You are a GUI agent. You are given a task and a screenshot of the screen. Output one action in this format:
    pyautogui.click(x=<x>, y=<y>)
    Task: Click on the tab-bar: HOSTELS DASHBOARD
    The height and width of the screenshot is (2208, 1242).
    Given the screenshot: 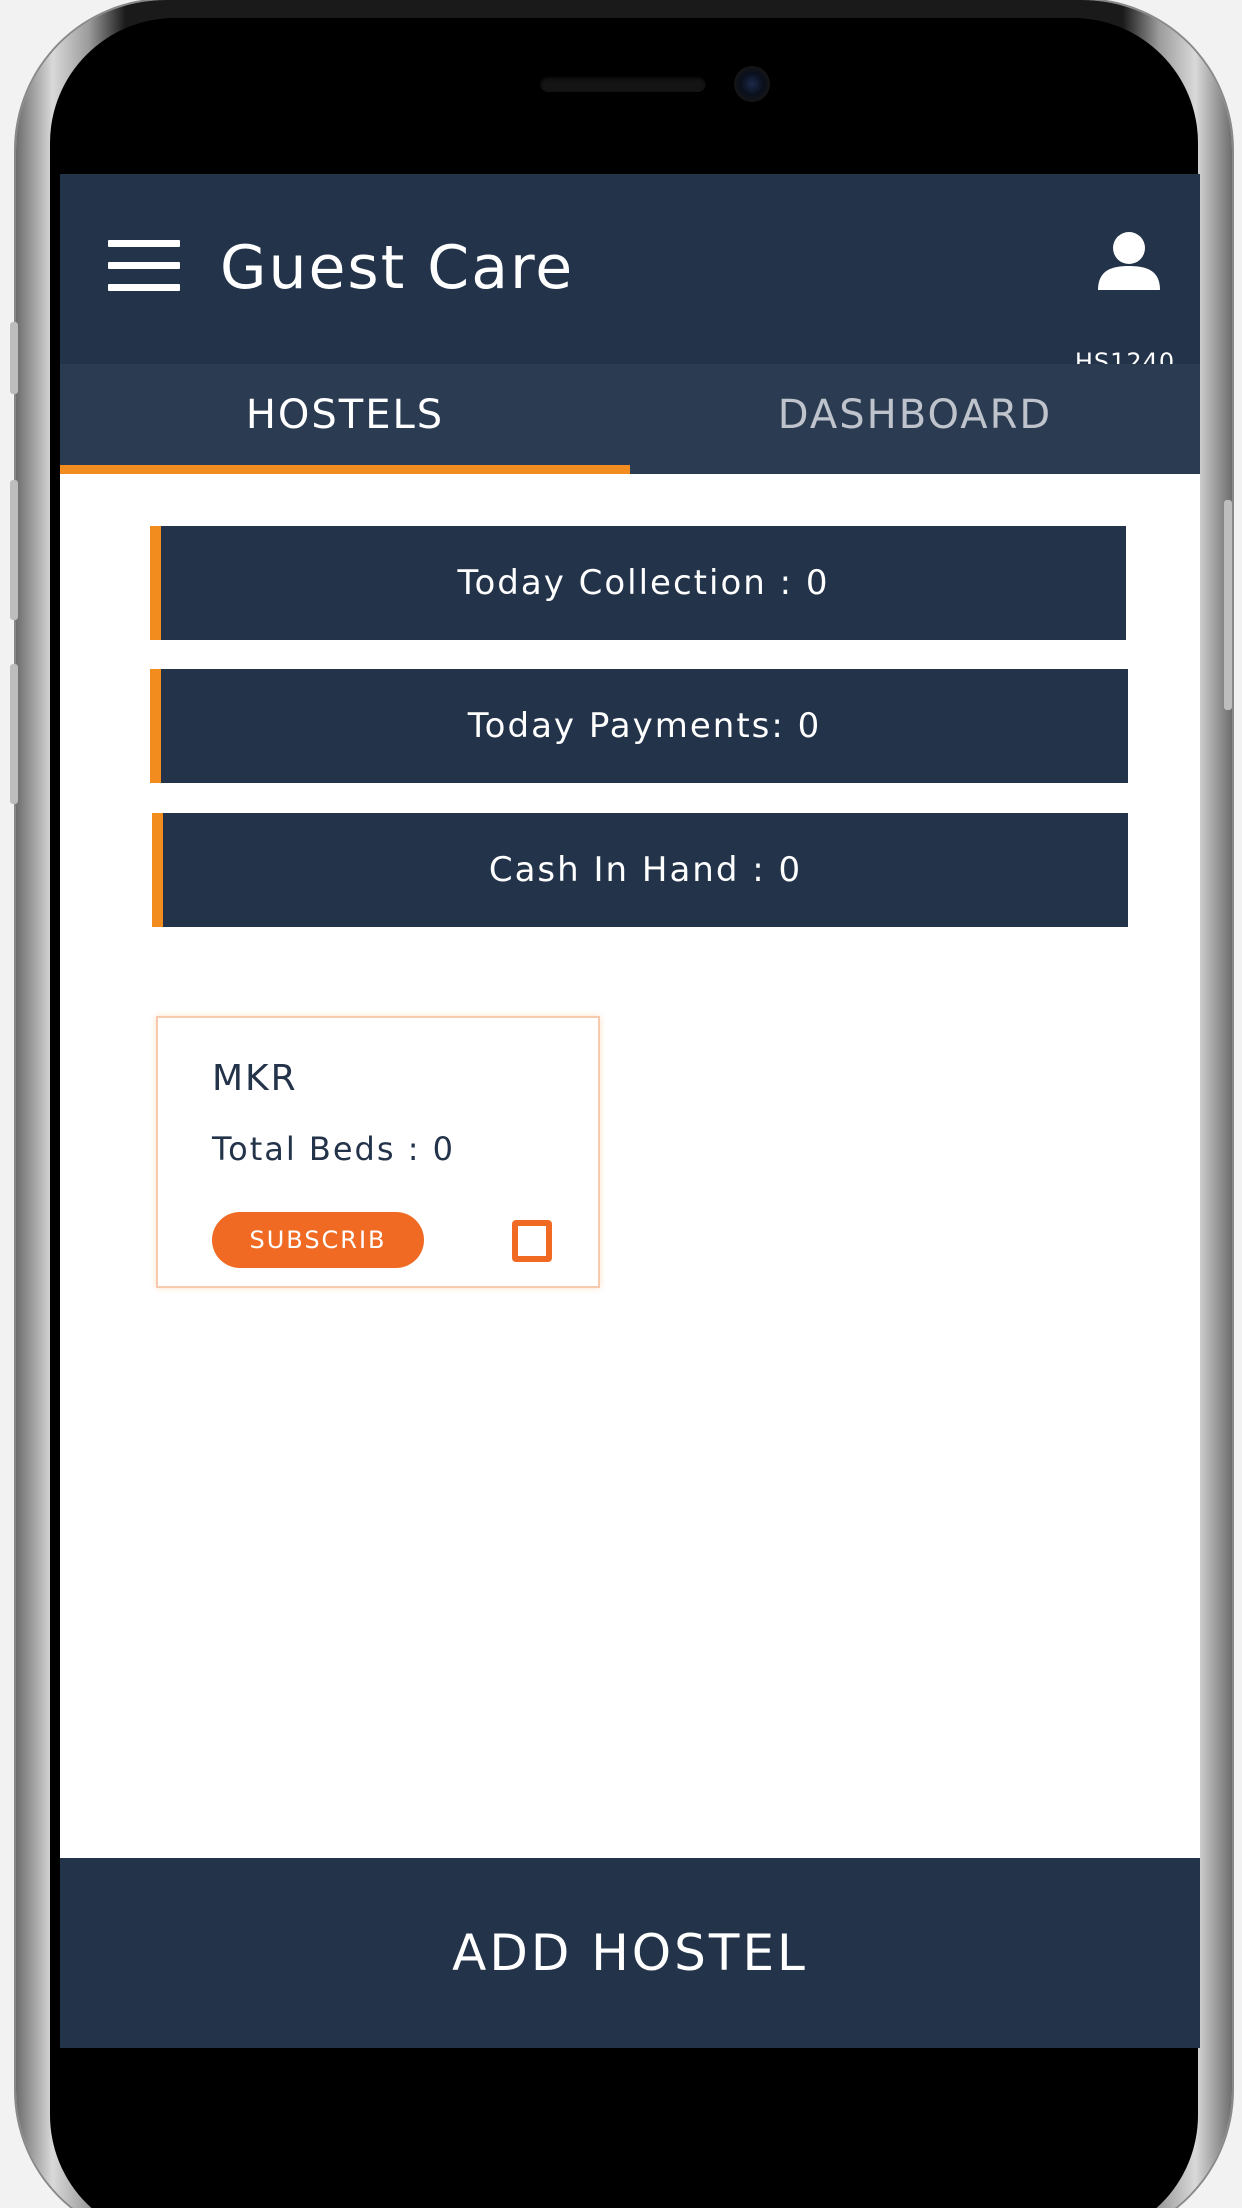 What is the action you would take?
    pyautogui.click(x=630, y=419)
    